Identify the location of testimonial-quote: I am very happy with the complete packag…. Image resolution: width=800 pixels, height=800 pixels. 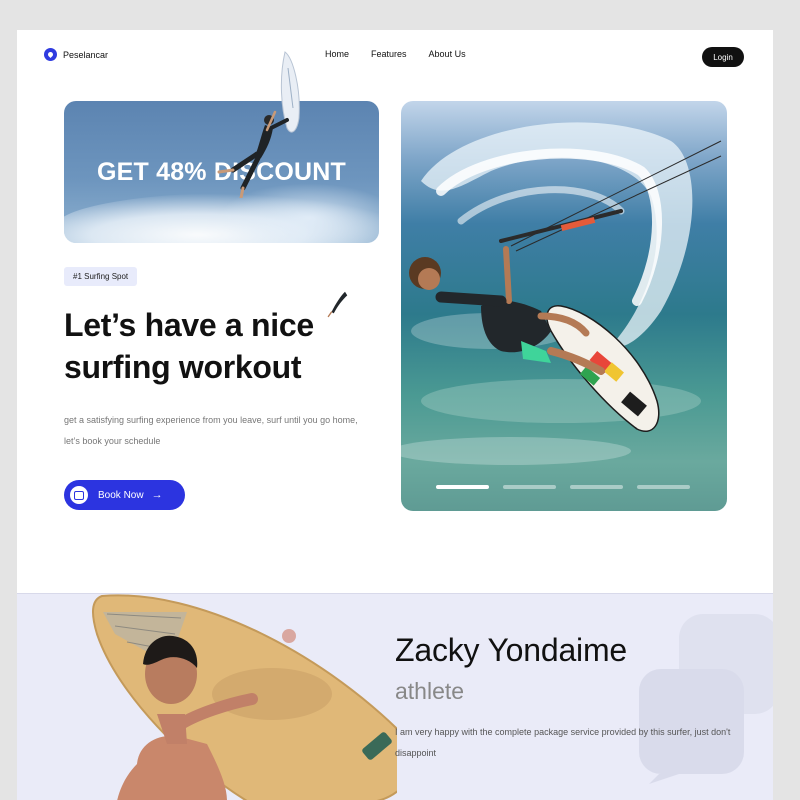
(563, 742).